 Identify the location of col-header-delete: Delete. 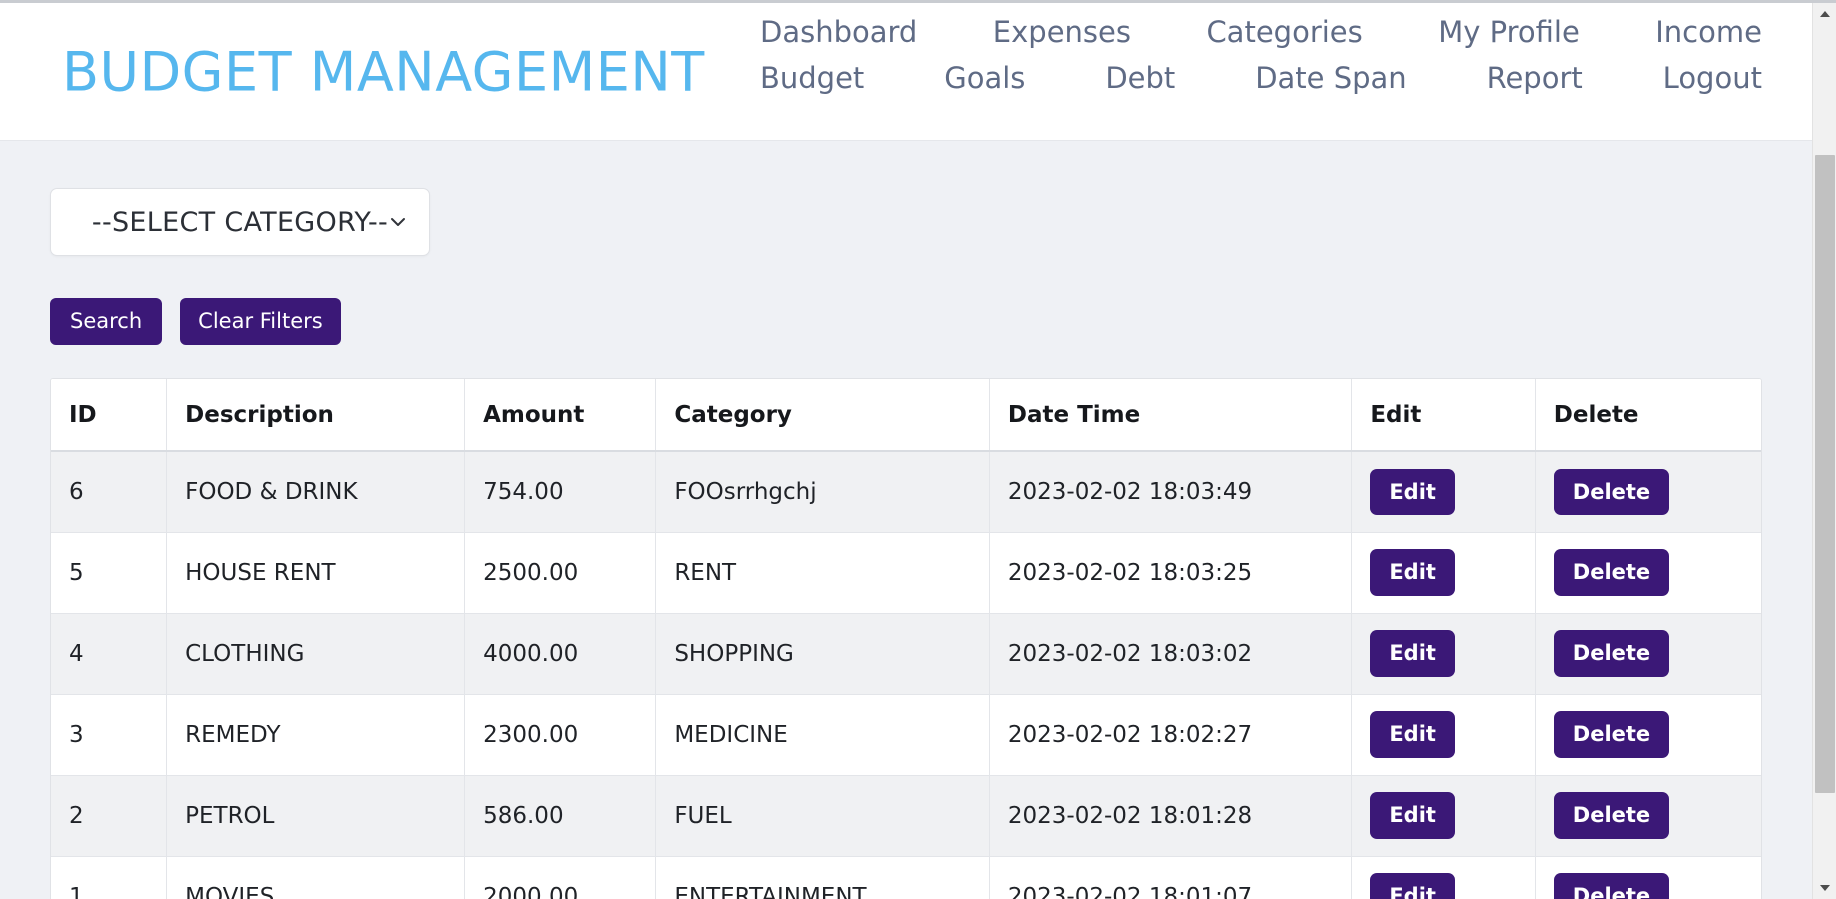
(1648, 415).